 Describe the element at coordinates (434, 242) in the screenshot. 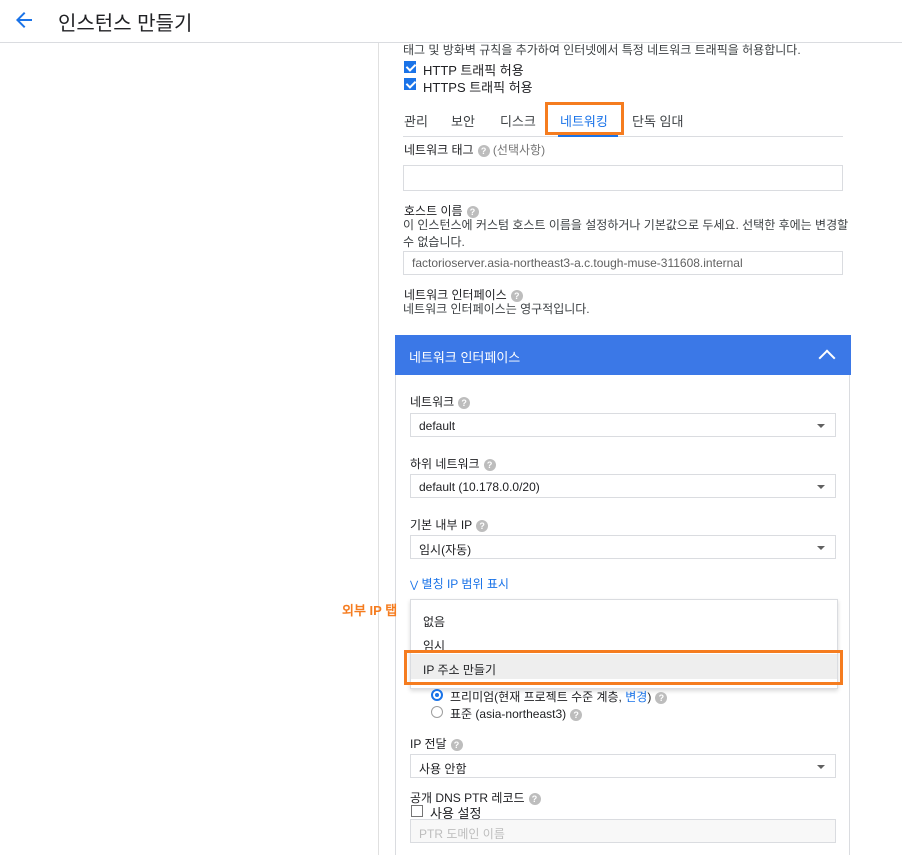

I see `hostname-desc-2: 수 없습니다.` at that location.